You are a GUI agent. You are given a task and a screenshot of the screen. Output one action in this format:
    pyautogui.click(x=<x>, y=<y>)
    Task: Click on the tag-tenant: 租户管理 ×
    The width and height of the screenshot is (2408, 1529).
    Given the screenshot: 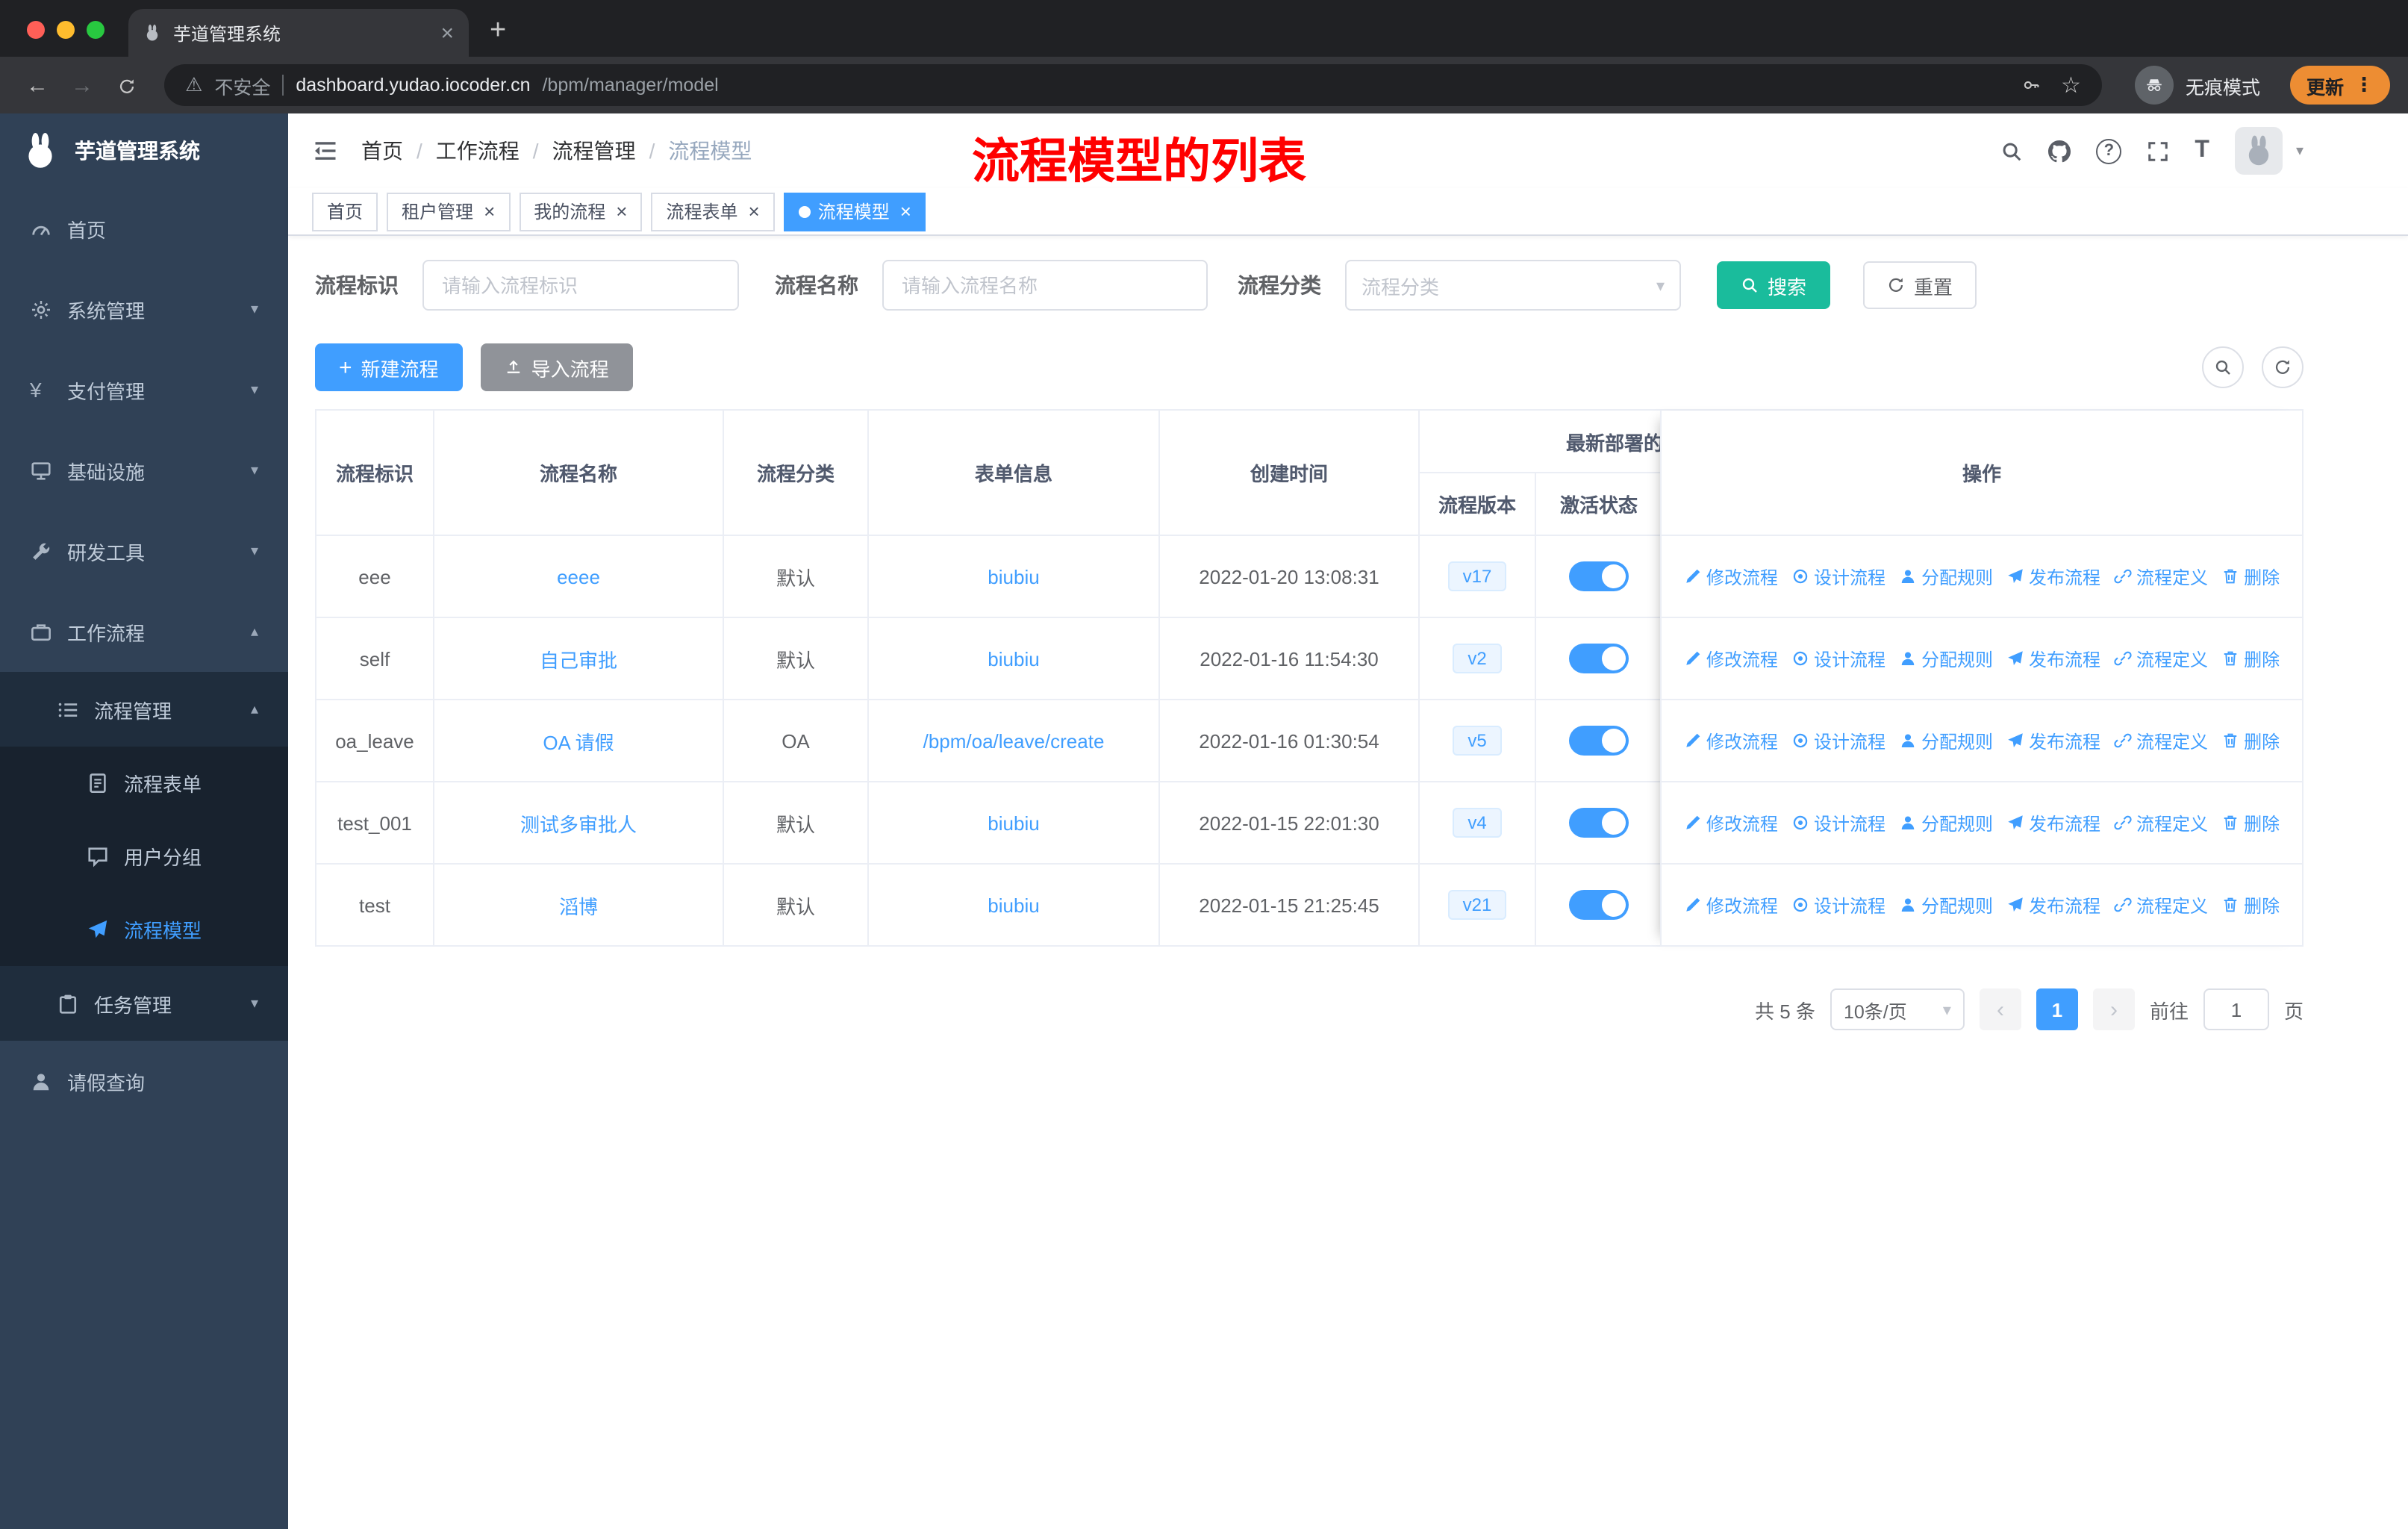 What is the action you would take?
    pyautogui.click(x=449, y=211)
    